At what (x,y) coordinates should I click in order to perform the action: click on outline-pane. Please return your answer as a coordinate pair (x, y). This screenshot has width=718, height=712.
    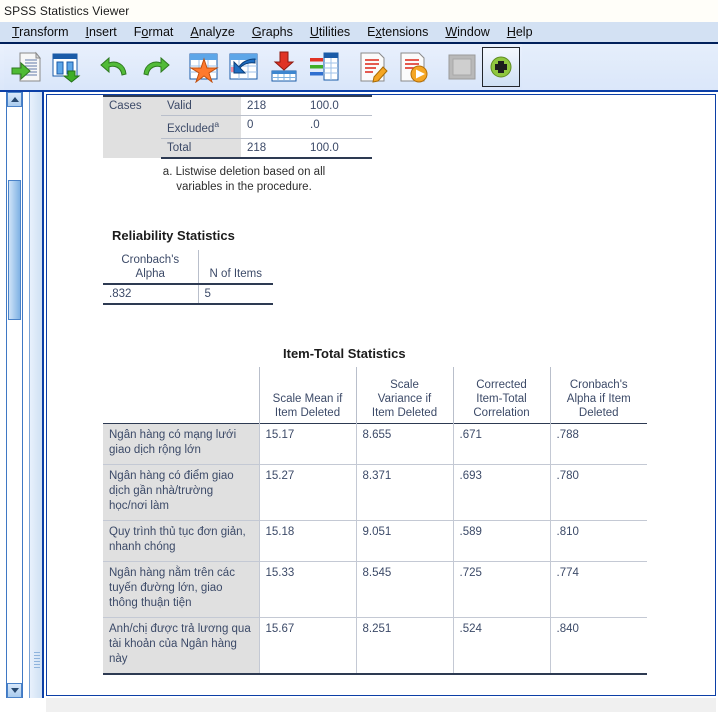
    Looking at the image, I should click on (15, 395).